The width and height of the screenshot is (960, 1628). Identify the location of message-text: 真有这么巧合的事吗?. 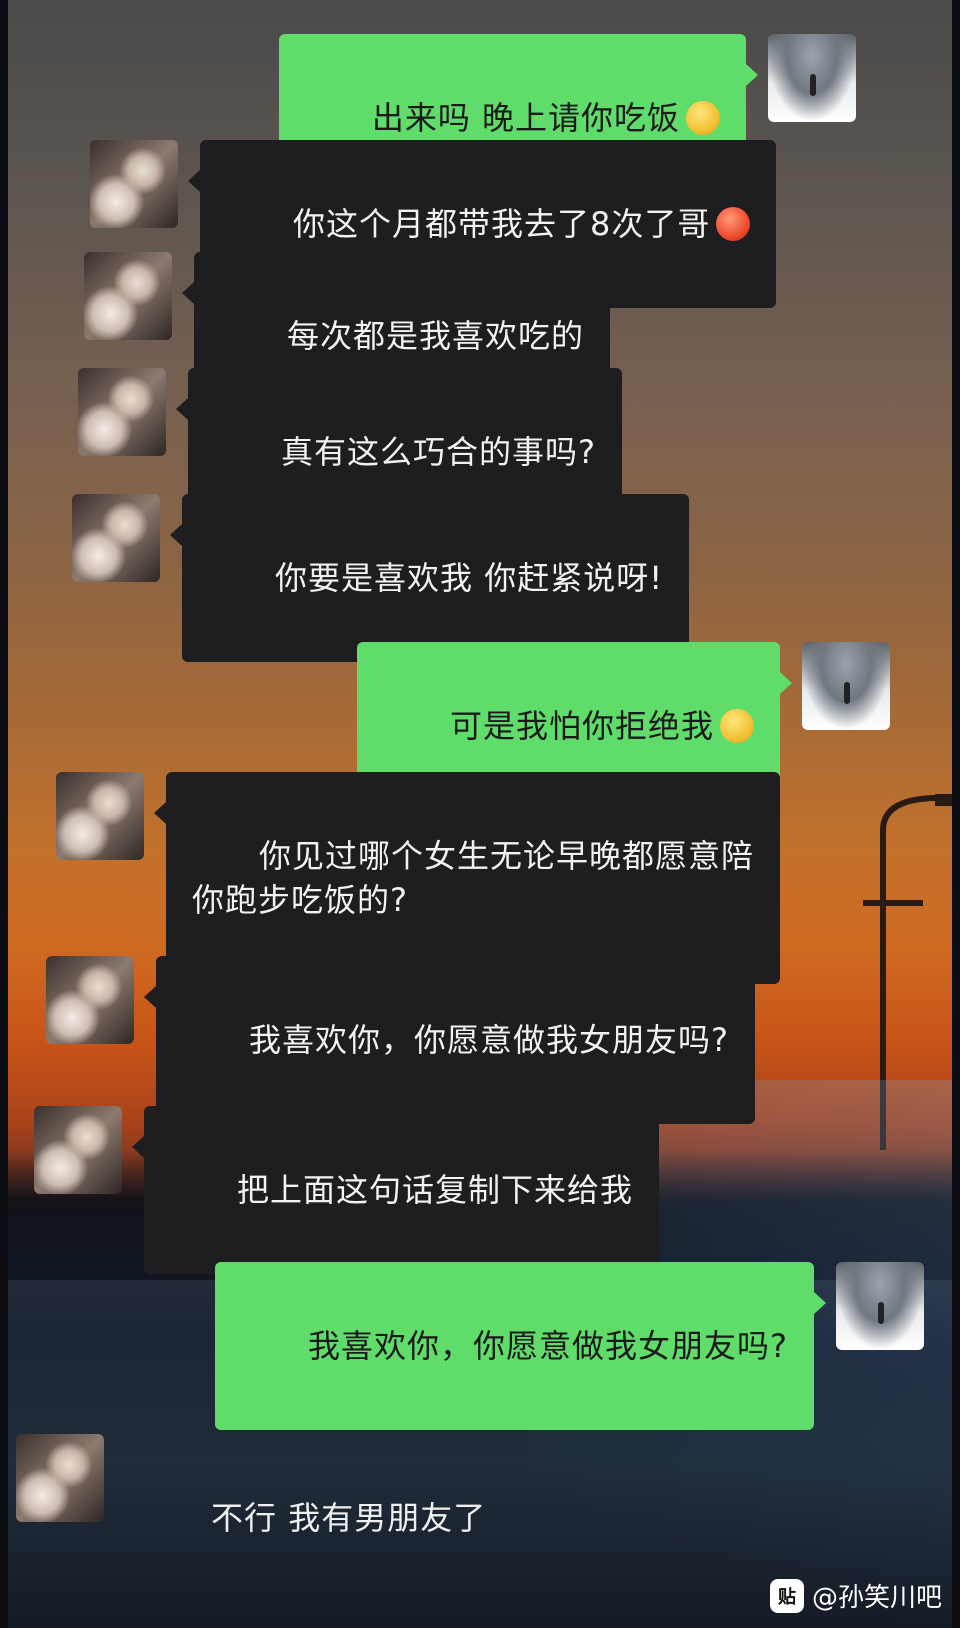
(439, 452).